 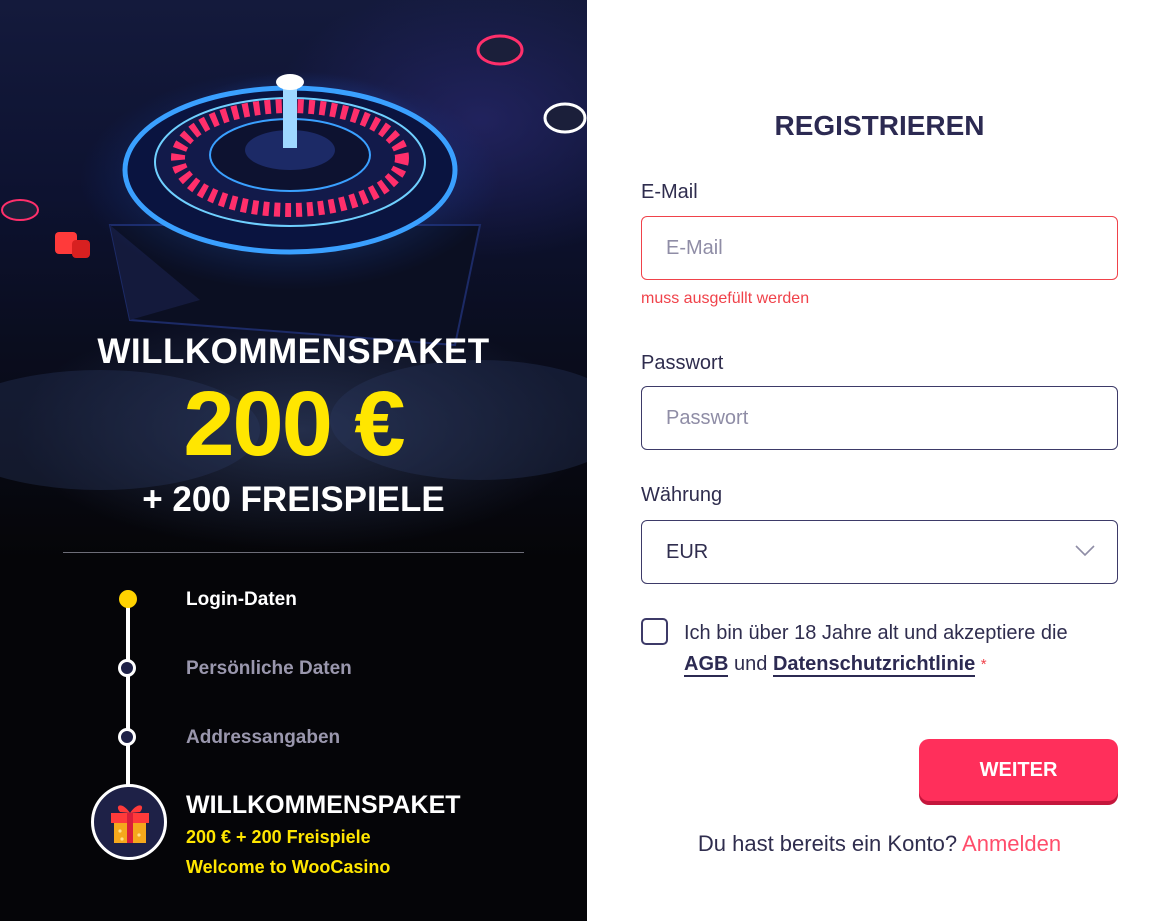 I want to click on login-prompt-row: Du hast bereits ein Konto? Anmelden, so click(x=877, y=844).